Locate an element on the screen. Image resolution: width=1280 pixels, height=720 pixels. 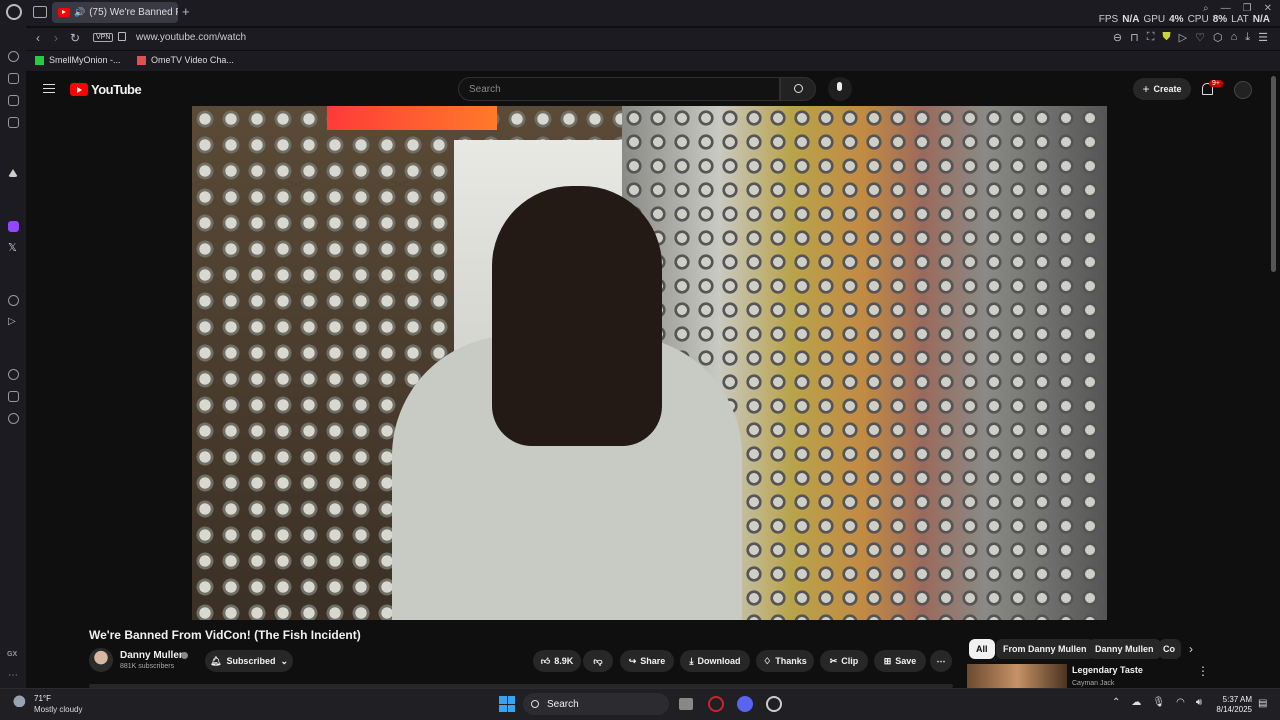
toolbar-icons: ⊖ ⊓ ⛶ ⛊ ▷ ♡ ⬡ ⌂ ⤓ ☰ is located at coordinates (1190, 37).